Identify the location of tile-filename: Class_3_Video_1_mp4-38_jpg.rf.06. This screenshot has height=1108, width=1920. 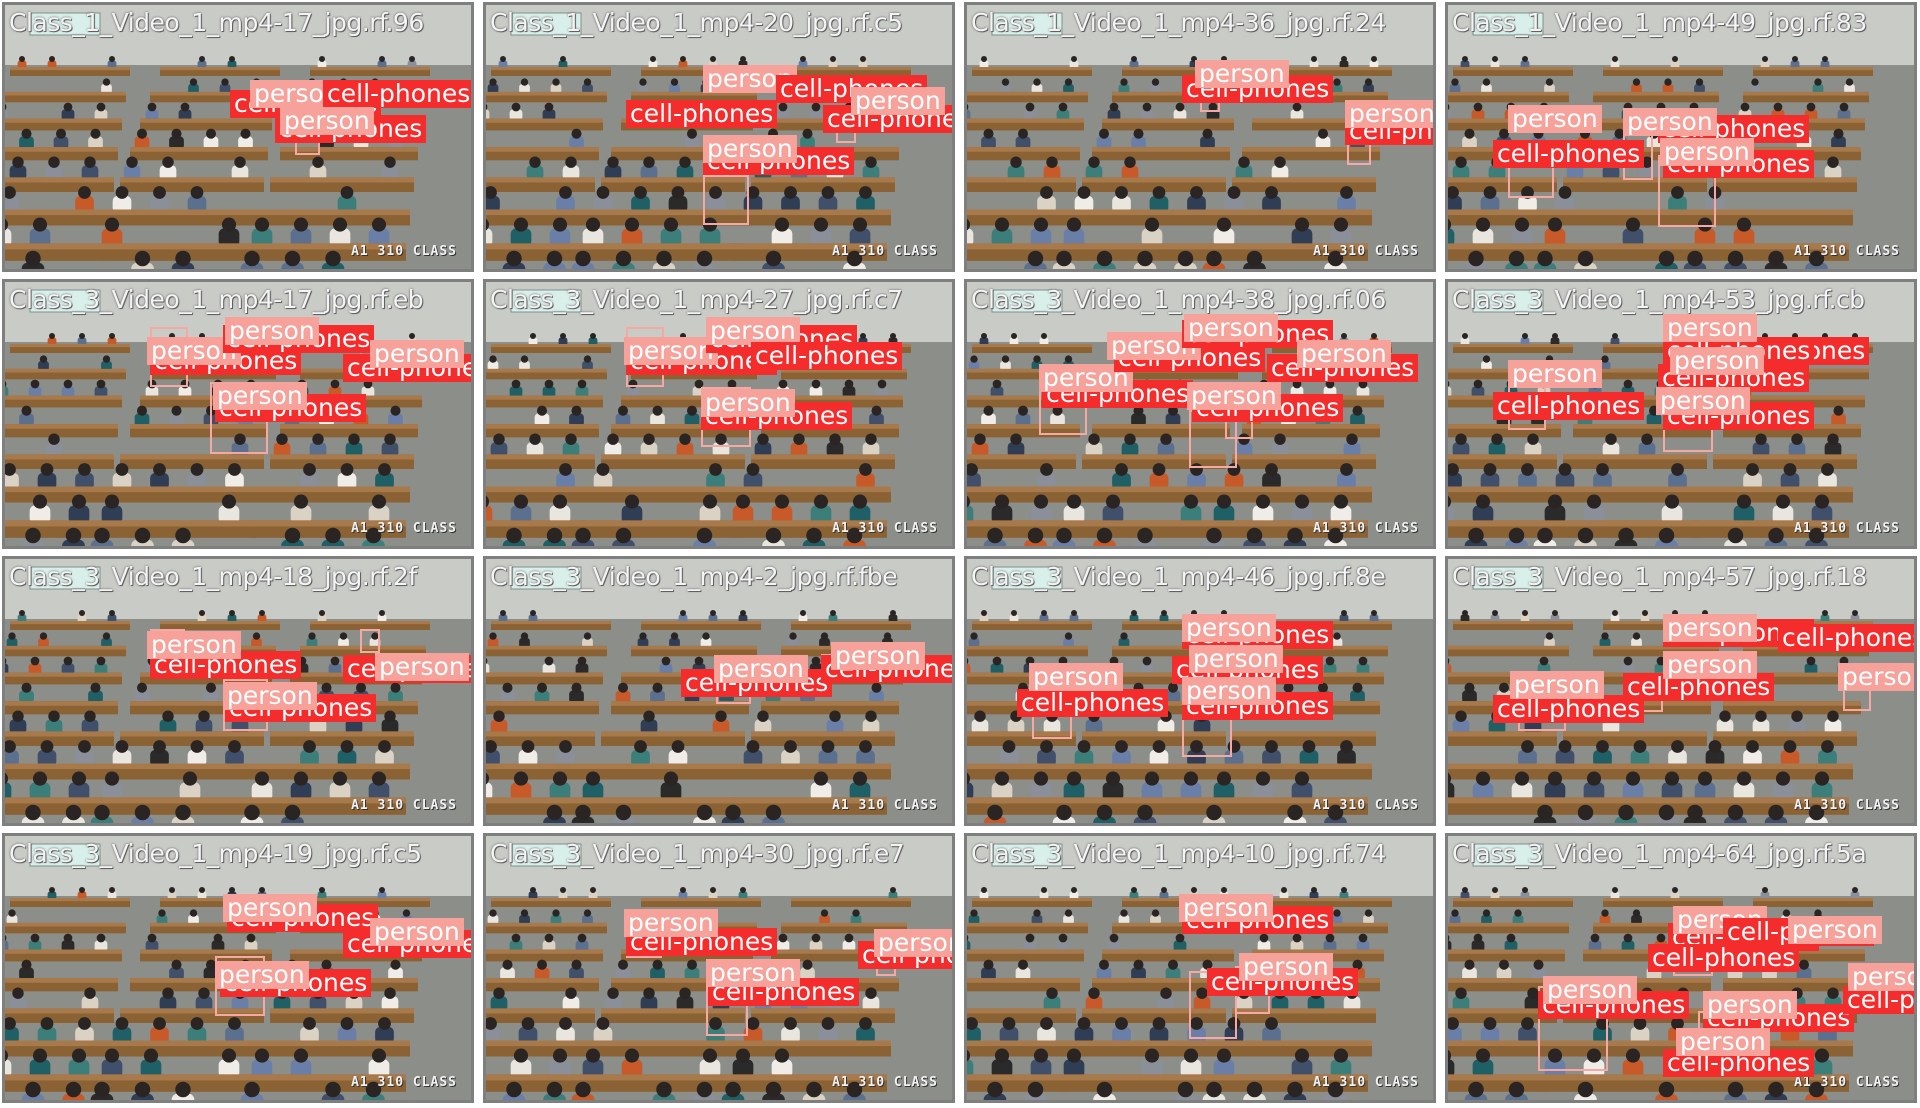
(1178, 299).